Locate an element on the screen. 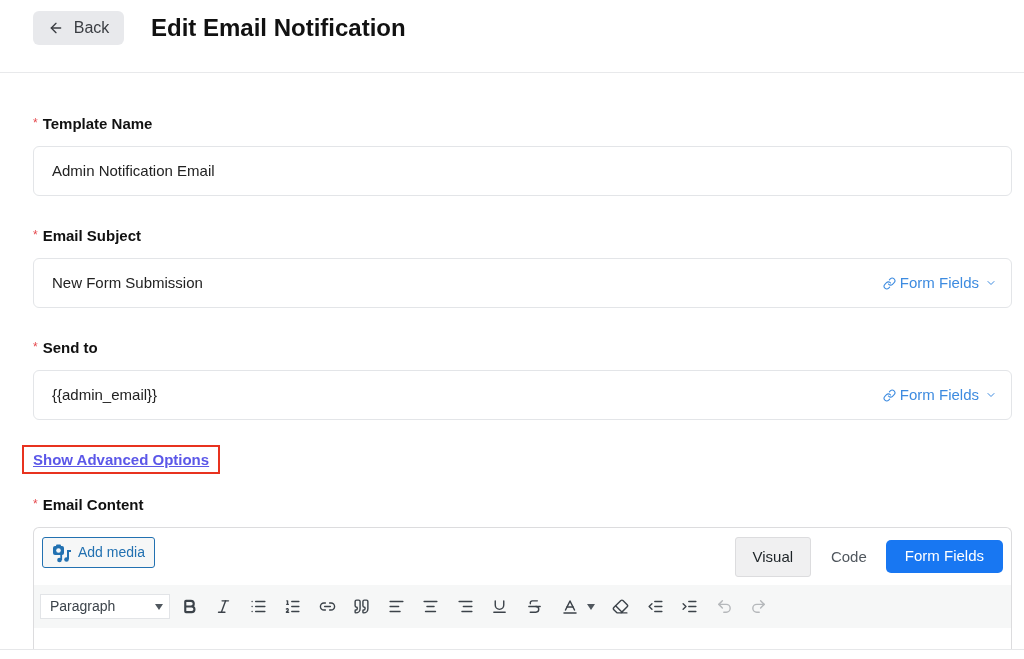  show-advanced-options-link: Show Advanced Options is located at coordinates (121, 459).